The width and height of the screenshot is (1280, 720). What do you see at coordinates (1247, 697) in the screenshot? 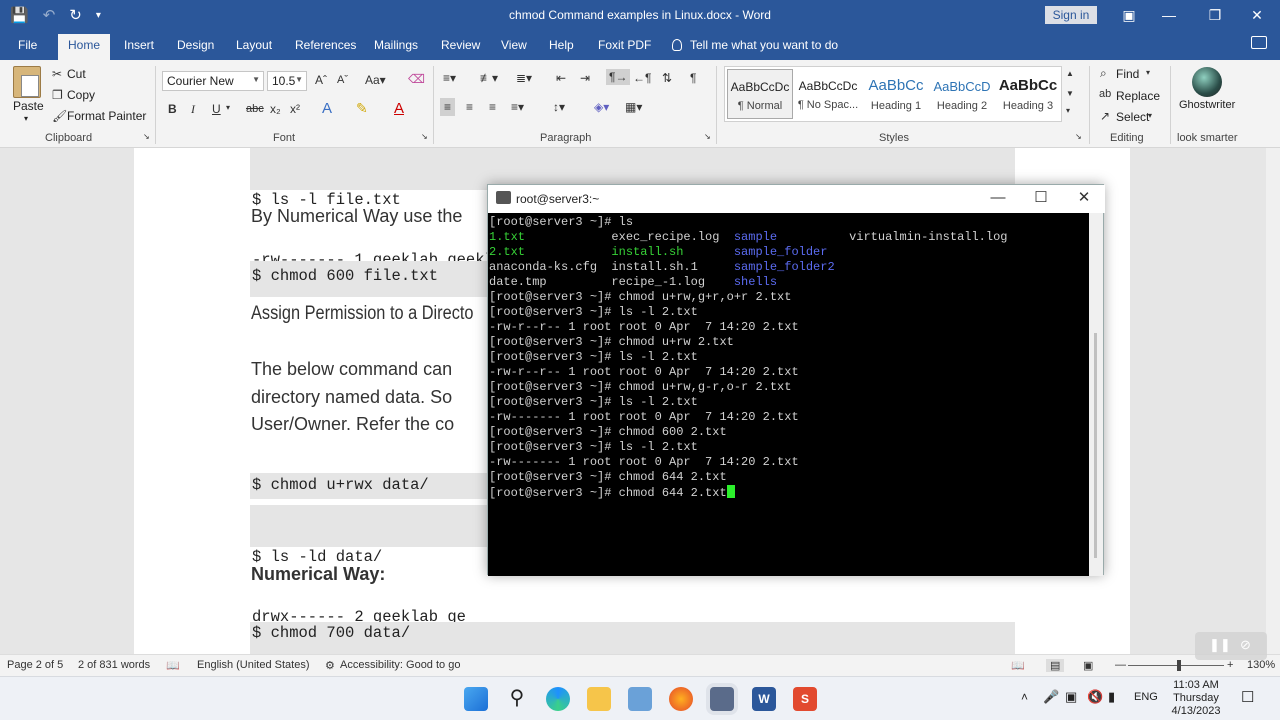
I see `notification-icon: ☐` at bounding box center [1247, 697].